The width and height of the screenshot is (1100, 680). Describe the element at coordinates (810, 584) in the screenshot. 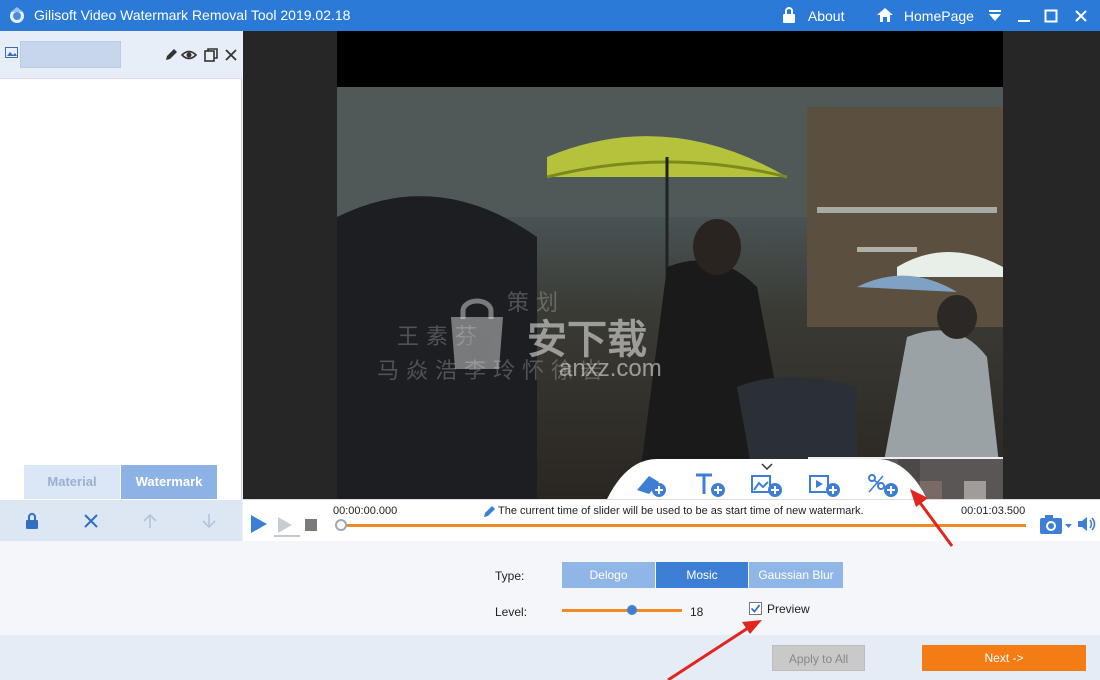

I see `annotation-arrows` at that location.